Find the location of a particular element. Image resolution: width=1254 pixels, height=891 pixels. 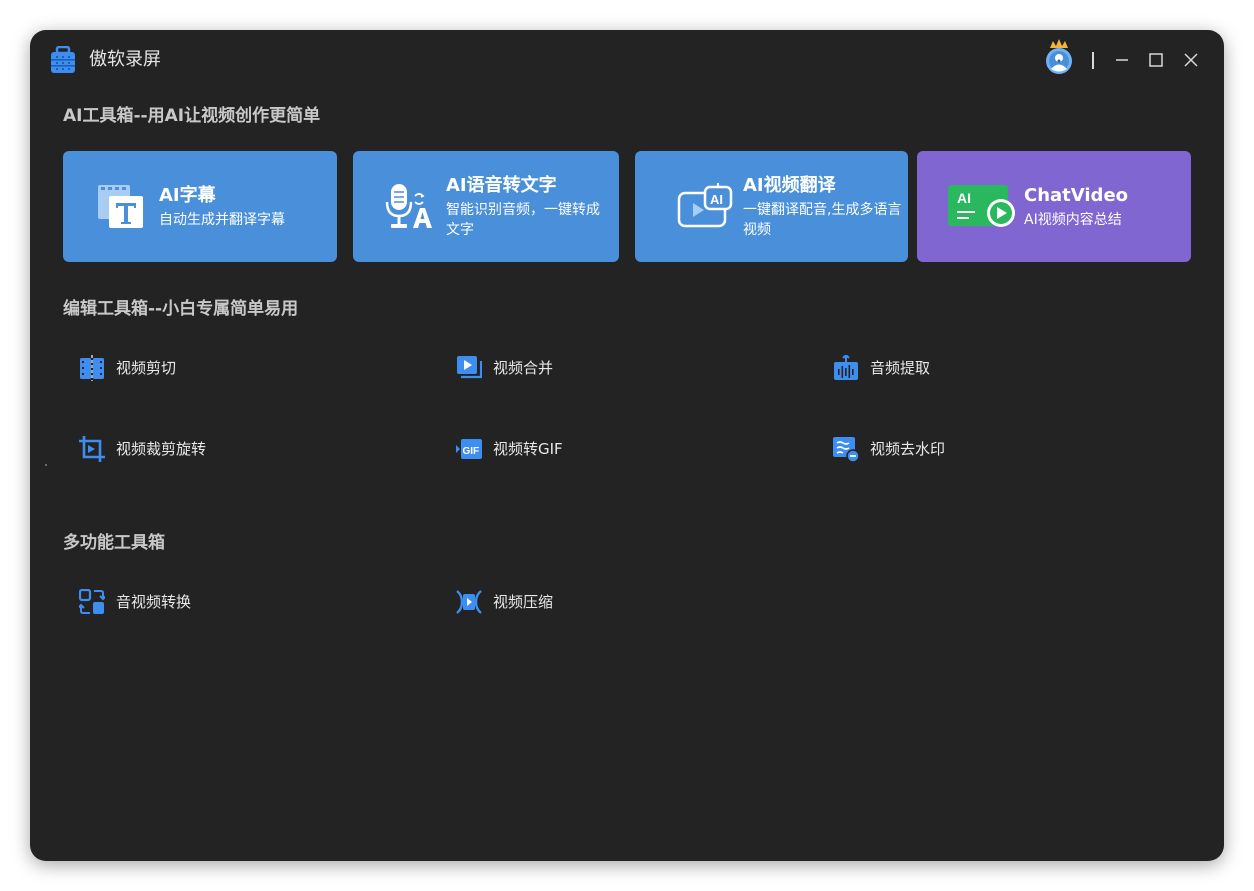

card-title: AI语音转文字 is located at coordinates (501, 185).